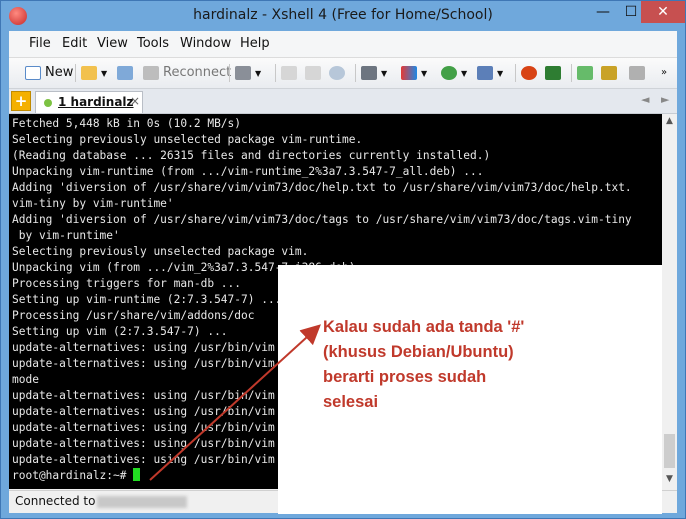 The image size is (686, 519). I want to click on close-button: ✕, so click(663, 12).